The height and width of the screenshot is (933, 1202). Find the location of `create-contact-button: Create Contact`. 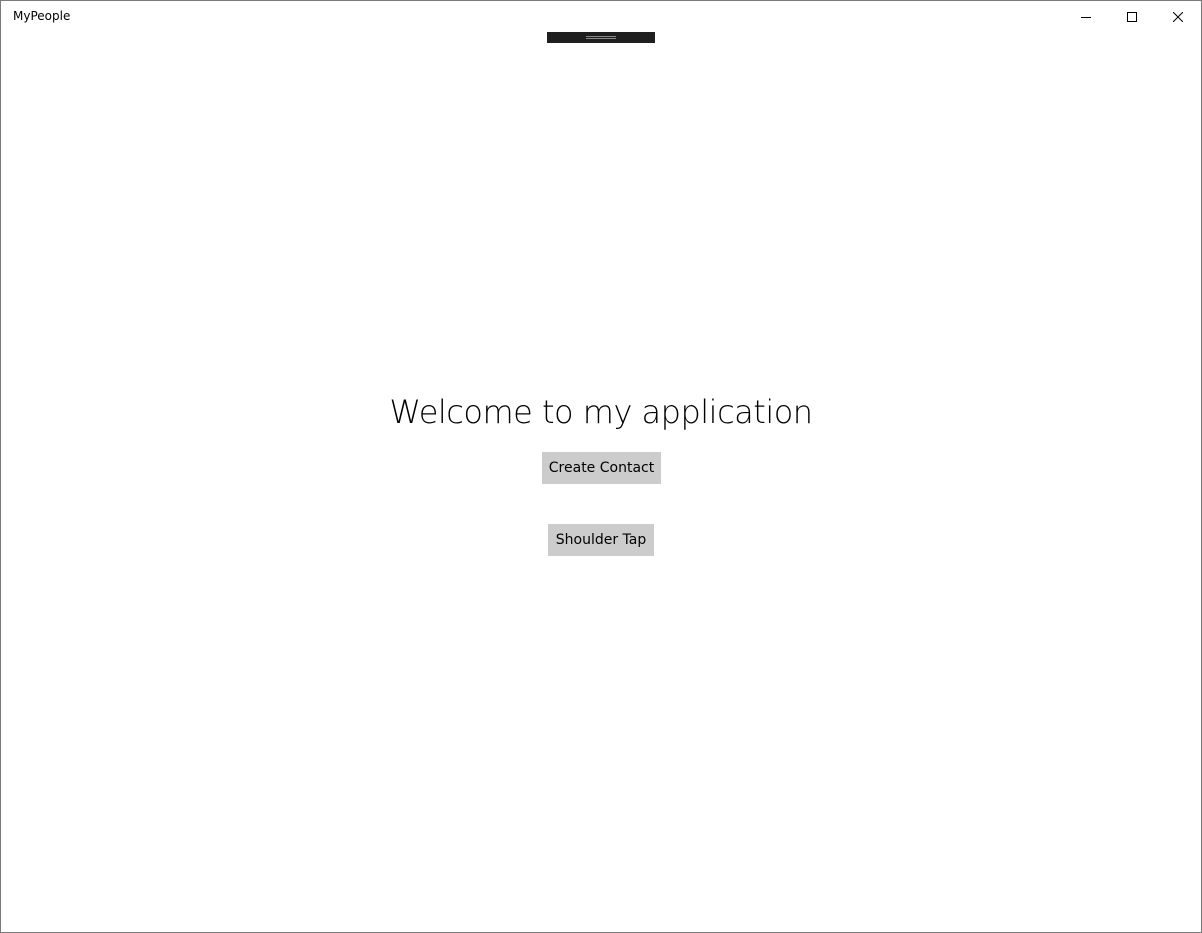

create-contact-button: Create Contact is located at coordinates (601, 468).